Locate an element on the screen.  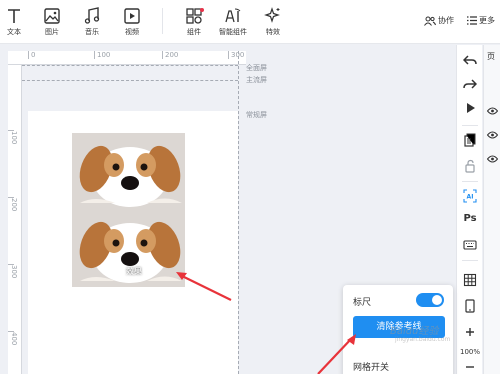
copy-page-button is located at coordinates (470, 140).